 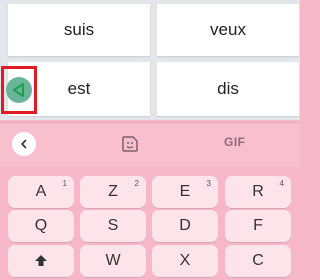 I want to click on chevron-left-icon, so click(x=24, y=144).